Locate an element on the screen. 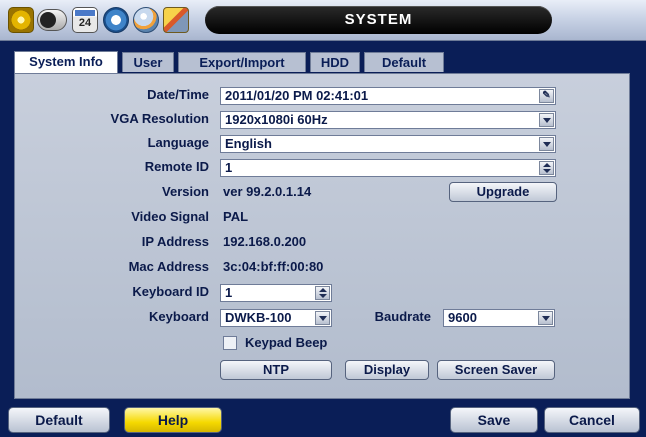  remote-id-label: Remote ID is located at coordinates (176, 166).